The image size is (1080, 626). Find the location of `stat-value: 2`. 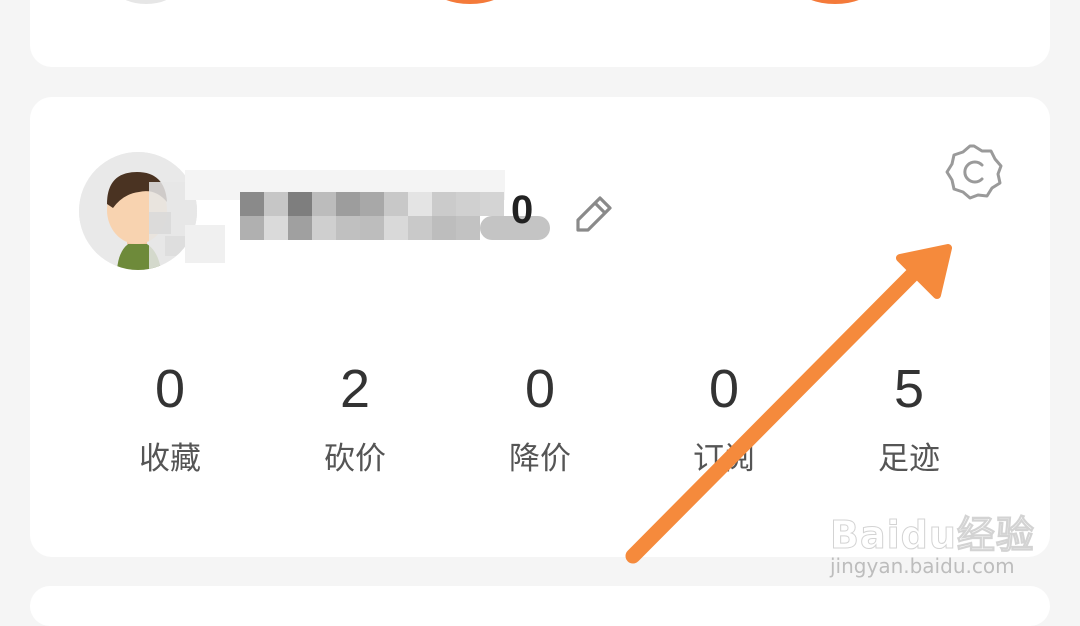

stat-value: 2 is located at coordinates (355, 389).